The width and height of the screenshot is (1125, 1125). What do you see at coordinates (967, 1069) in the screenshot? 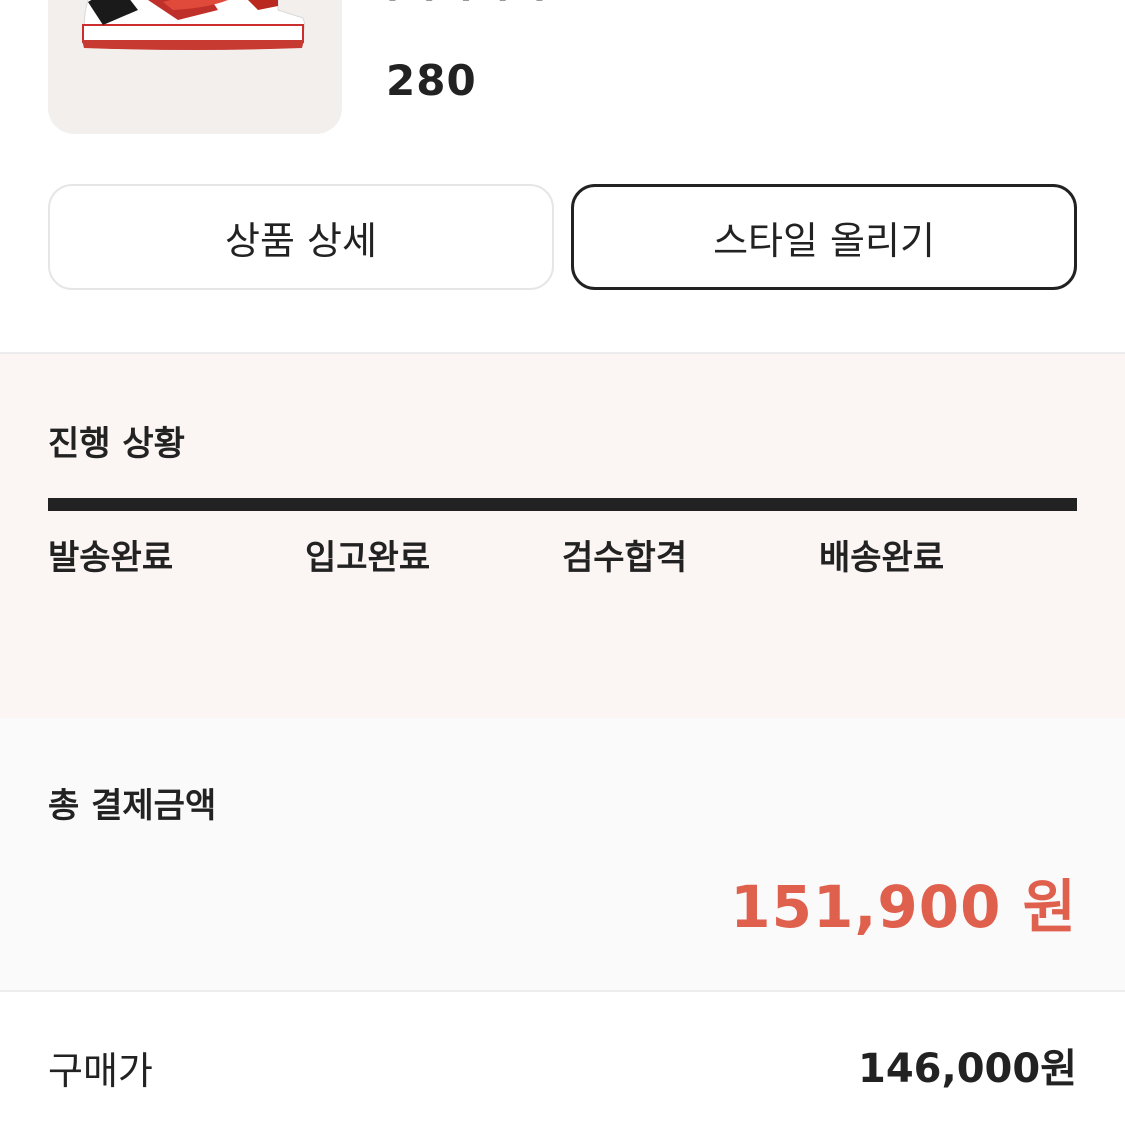
I see `purchase-price-value: 146,000원` at bounding box center [967, 1069].